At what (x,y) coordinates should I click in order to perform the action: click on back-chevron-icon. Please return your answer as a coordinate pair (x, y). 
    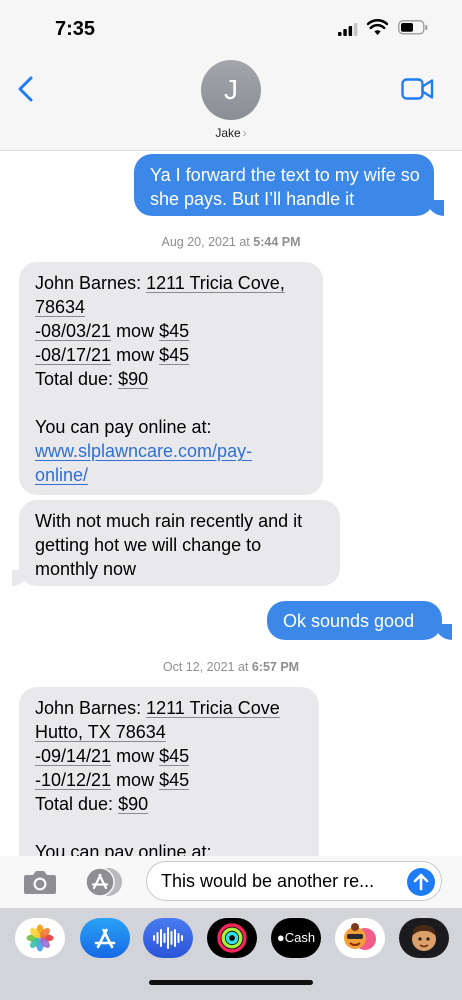
    Looking at the image, I should click on (26, 89).